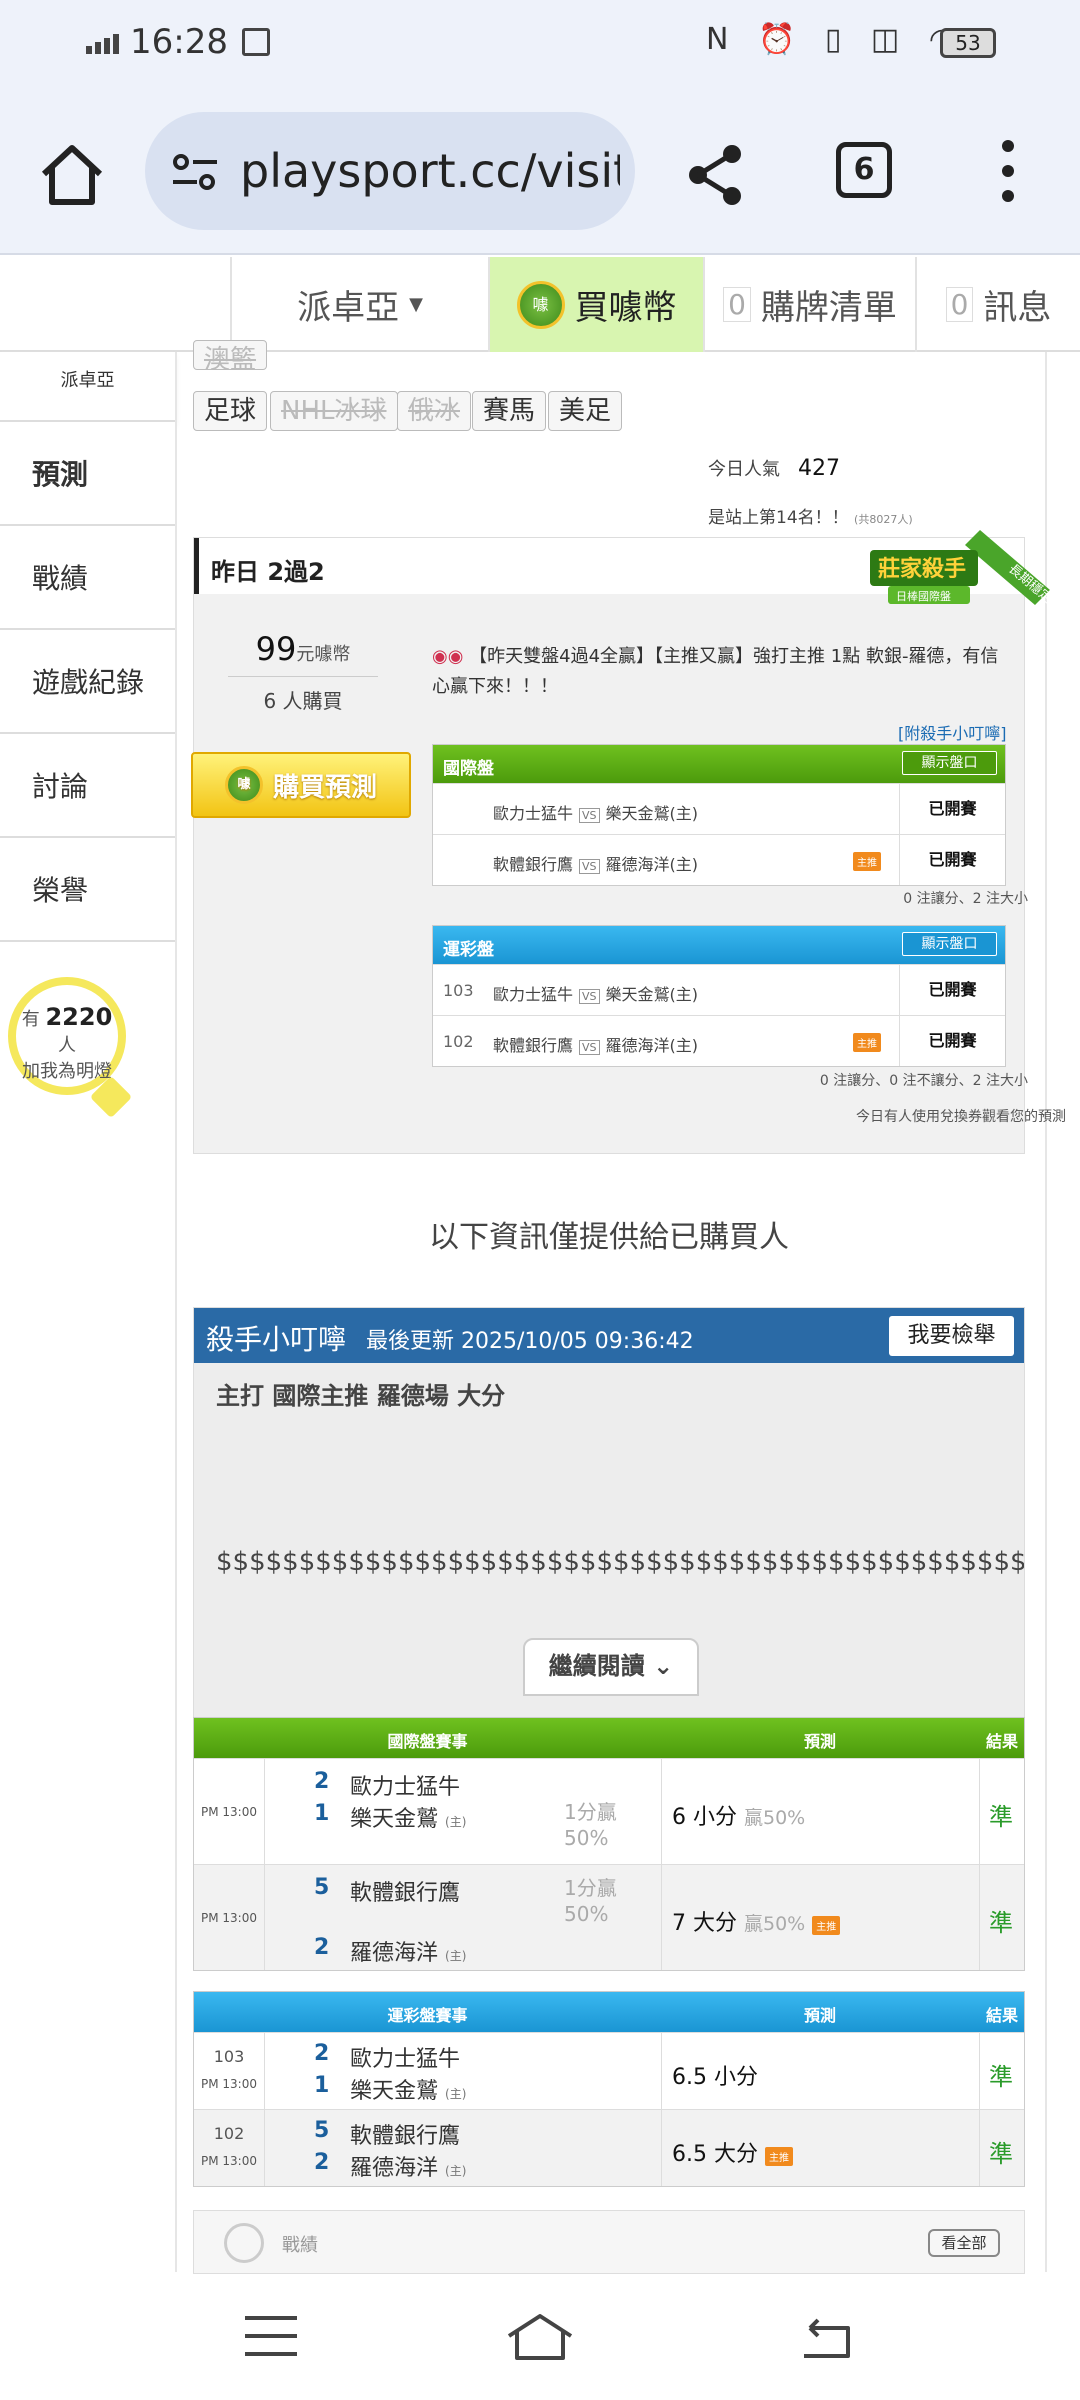  What do you see at coordinates (72, 174) in the screenshot?
I see `home-icon` at bounding box center [72, 174].